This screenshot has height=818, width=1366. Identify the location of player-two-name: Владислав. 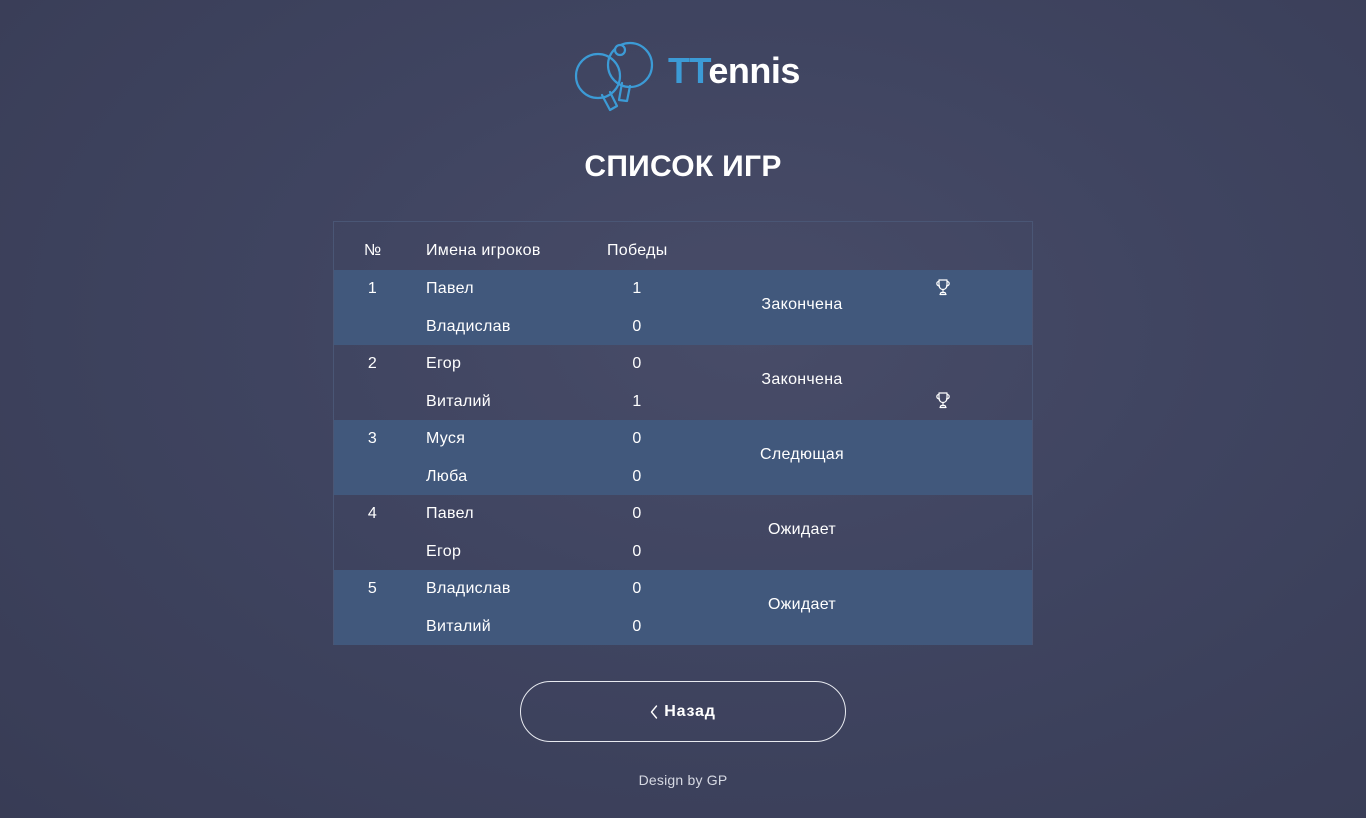
(468, 326).